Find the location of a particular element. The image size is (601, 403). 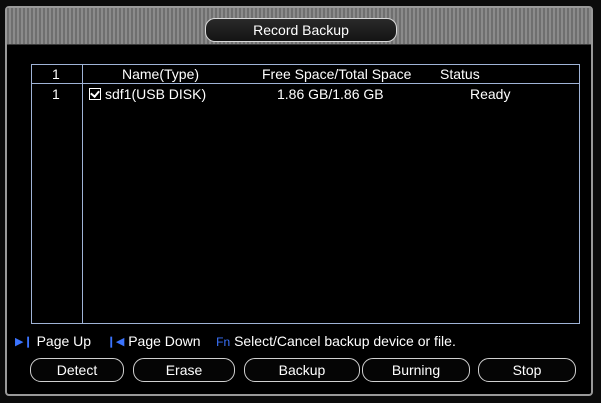

page-up-hint: Page Up is located at coordinates (64, 341).